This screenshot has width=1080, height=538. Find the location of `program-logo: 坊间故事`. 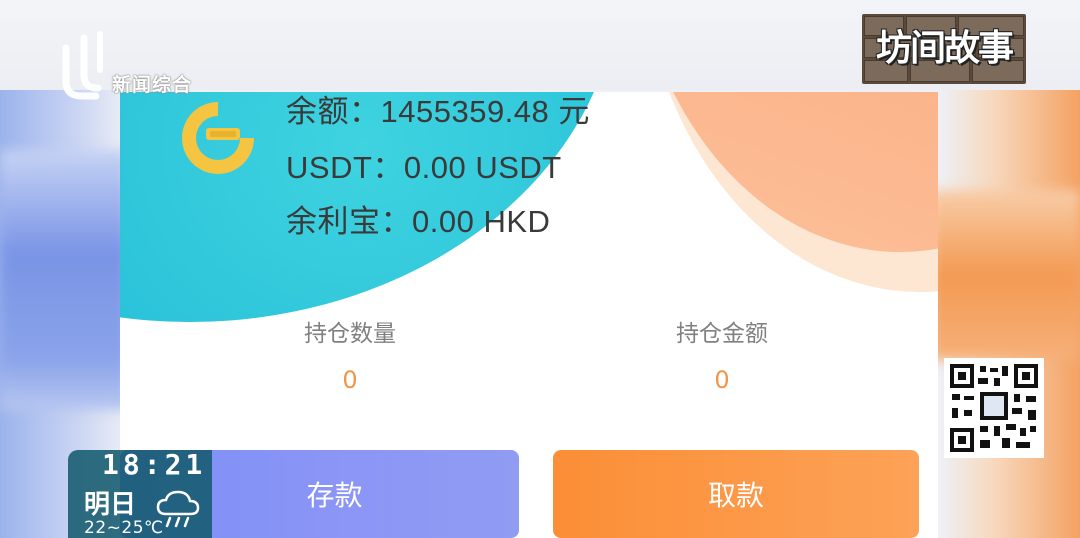

program-logo: 坊间故事 is located at coordinates (944, 49).